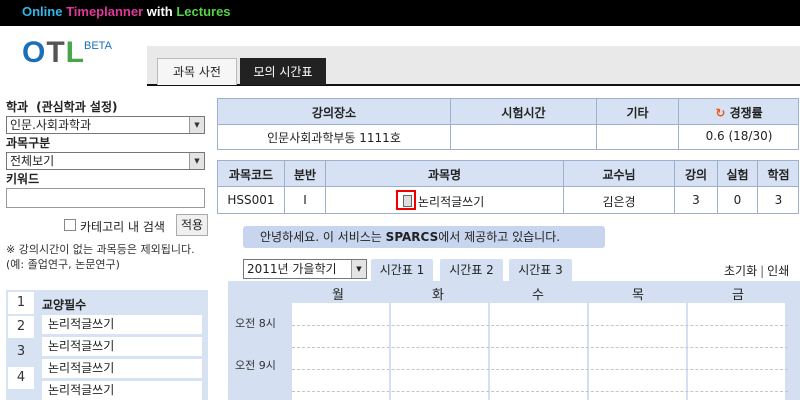 This screenshot has width=800, height=400. I want to click on type-select-value: 전체보기, so click(32, 161).